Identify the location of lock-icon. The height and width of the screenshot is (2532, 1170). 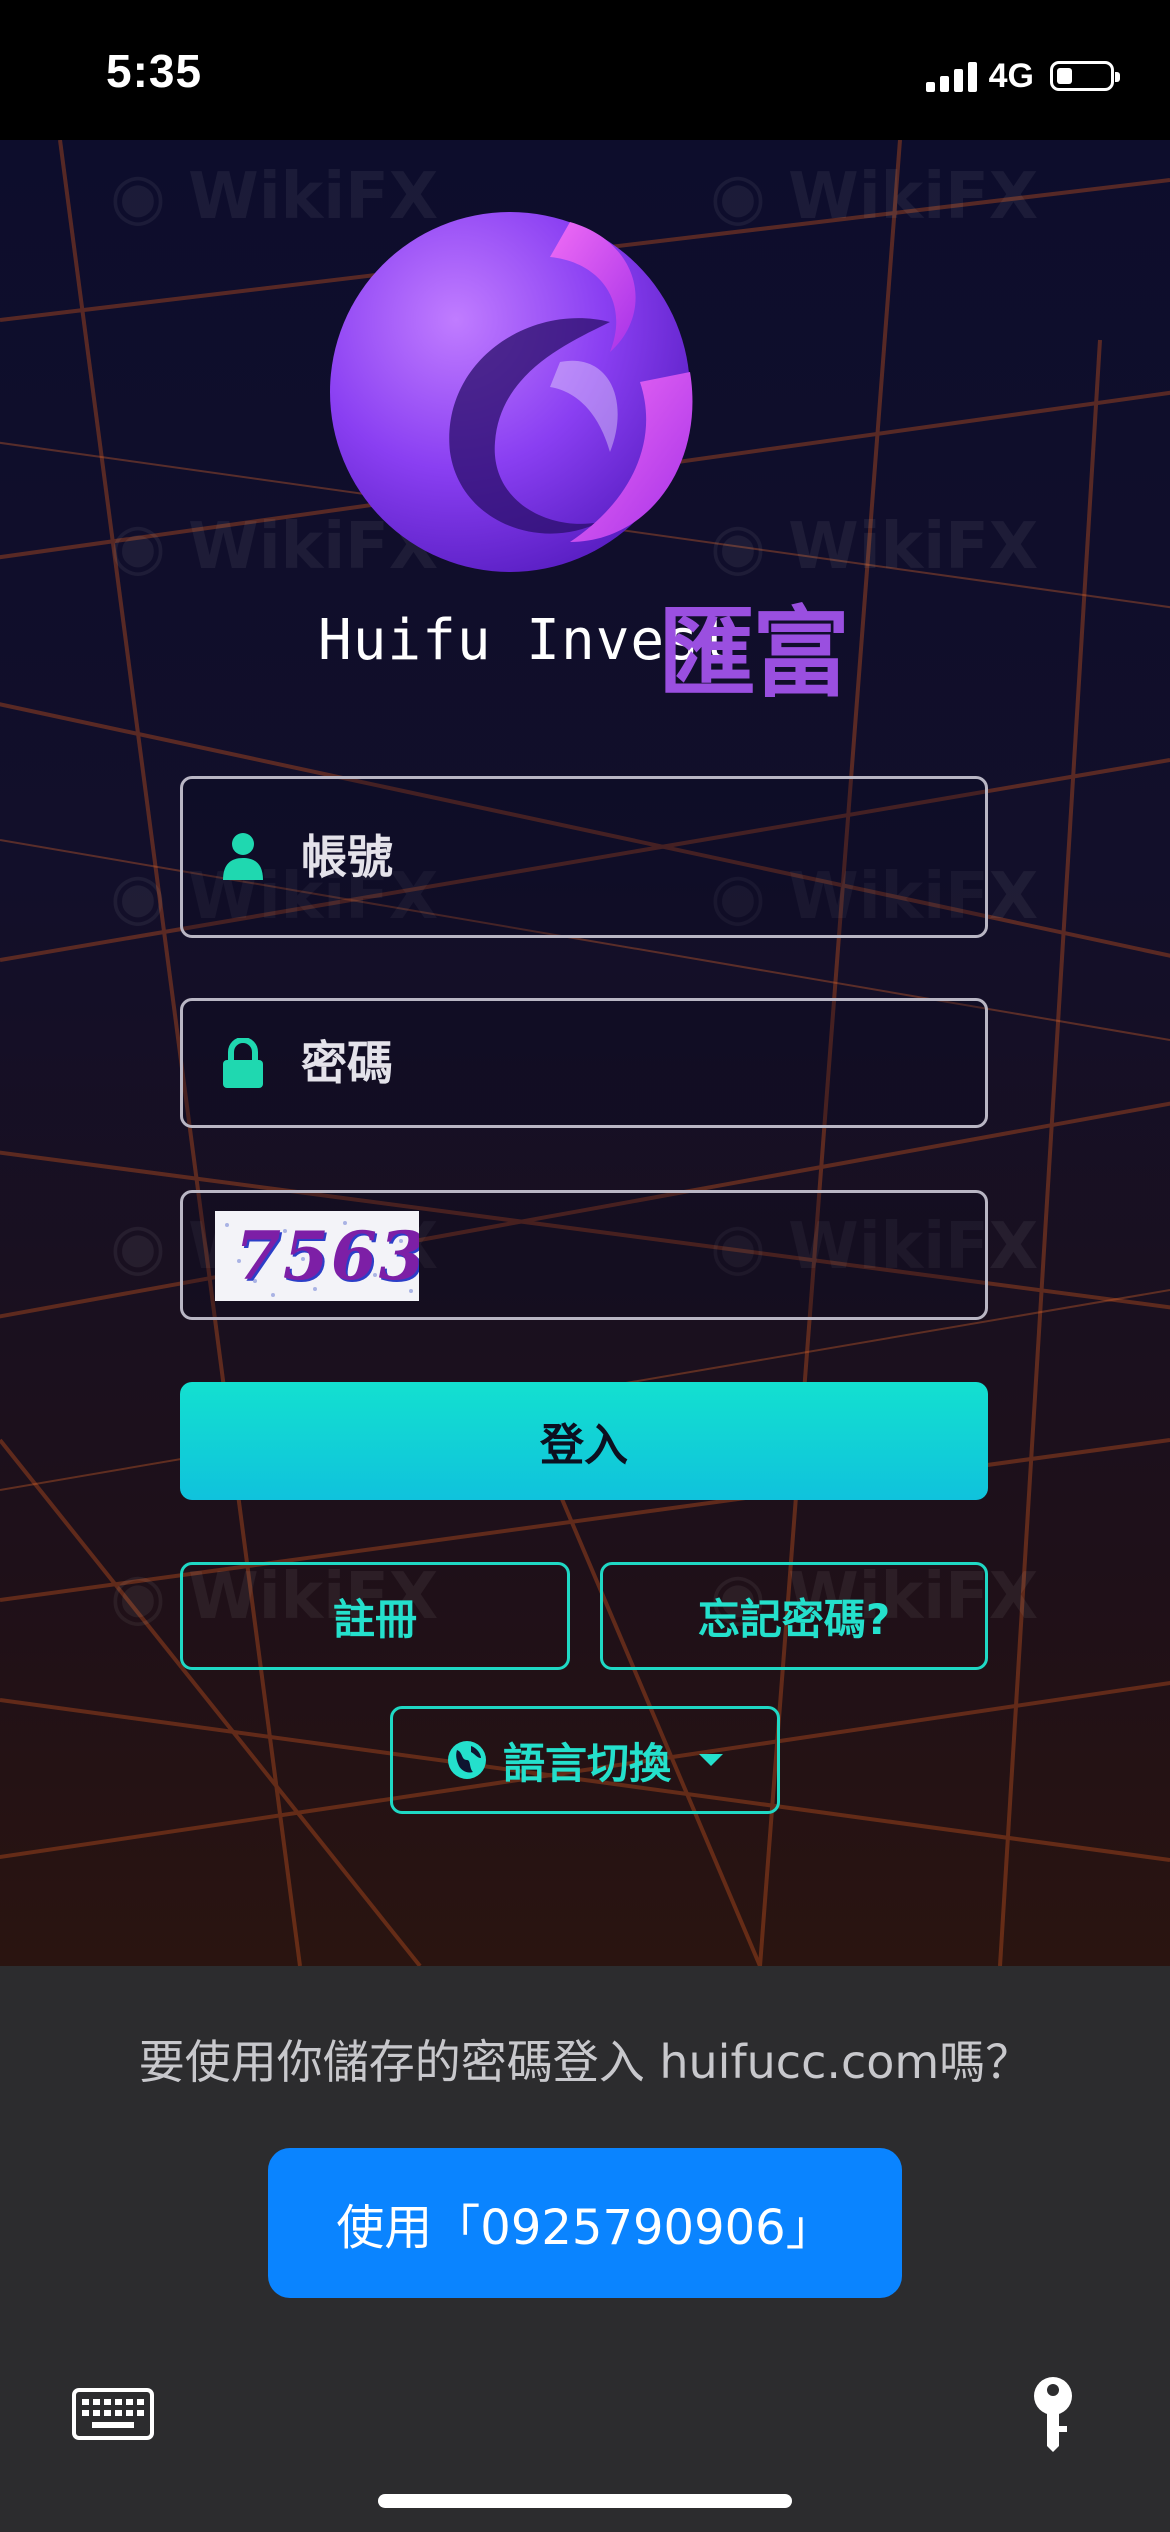
(243, 1063).